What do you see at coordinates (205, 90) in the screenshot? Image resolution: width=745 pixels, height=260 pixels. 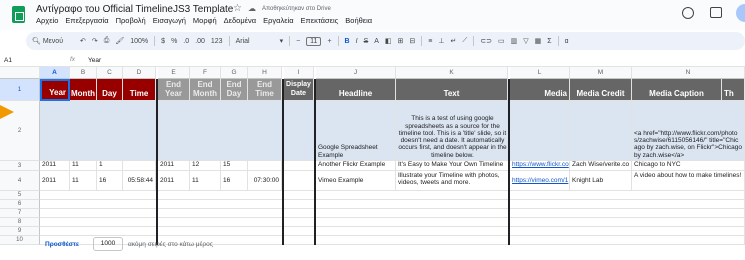 I see `header-cell-end-month: End Month` at bounding box center [205, 90].